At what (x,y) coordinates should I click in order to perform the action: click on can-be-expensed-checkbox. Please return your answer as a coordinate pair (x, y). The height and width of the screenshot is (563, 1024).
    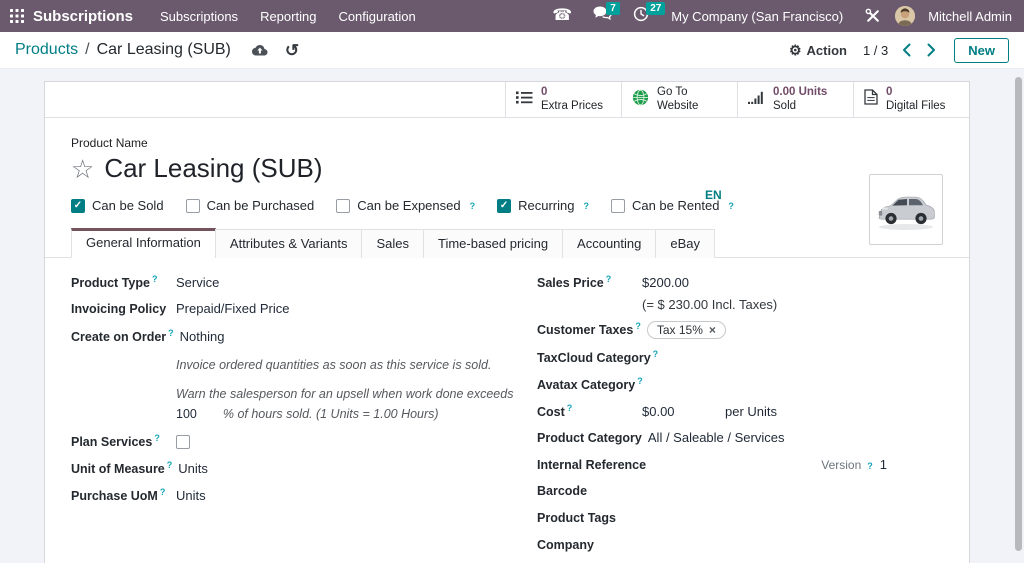
    Looking at the image, I should click on (343, 205).